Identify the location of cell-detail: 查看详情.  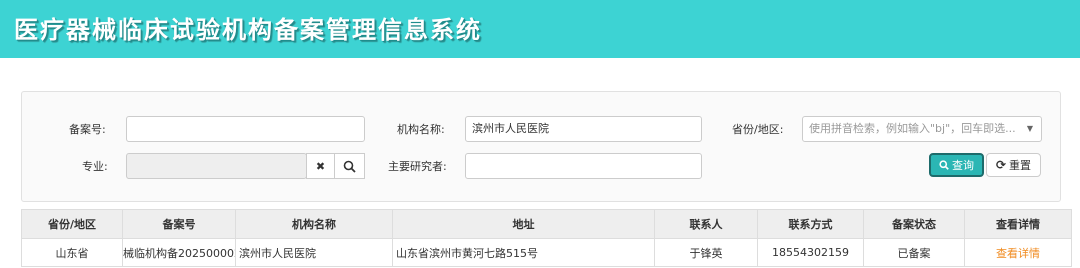
(1018, 252).